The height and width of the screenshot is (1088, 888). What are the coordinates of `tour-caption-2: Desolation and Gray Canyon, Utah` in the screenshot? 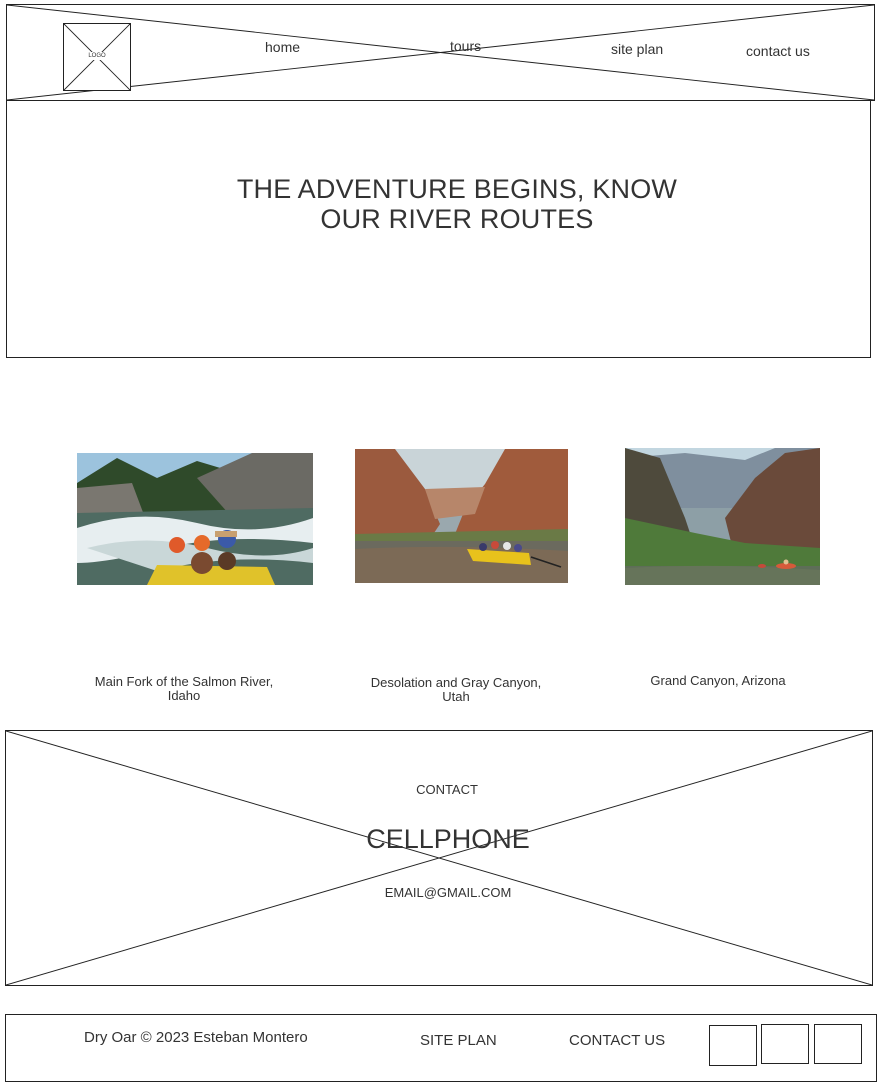 It's located at (456, 690).